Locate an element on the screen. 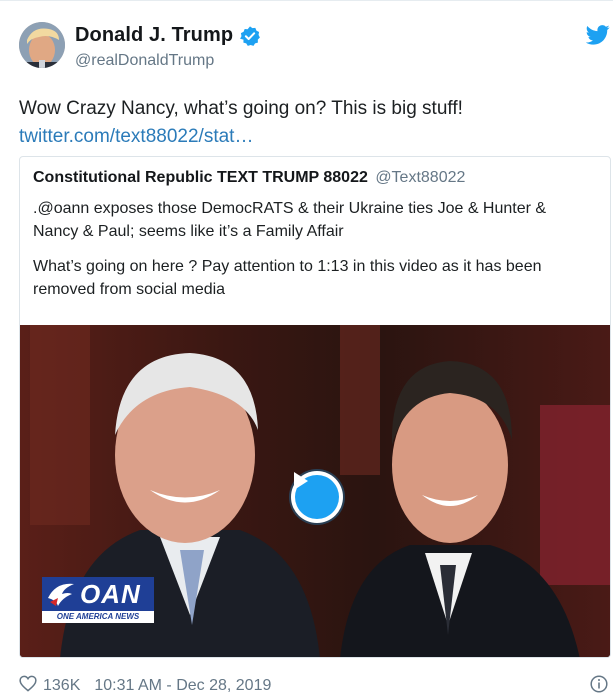 Image resolution: width=613 pixels, height=700 pixels. play-icon is located at coordinates (316, 495).